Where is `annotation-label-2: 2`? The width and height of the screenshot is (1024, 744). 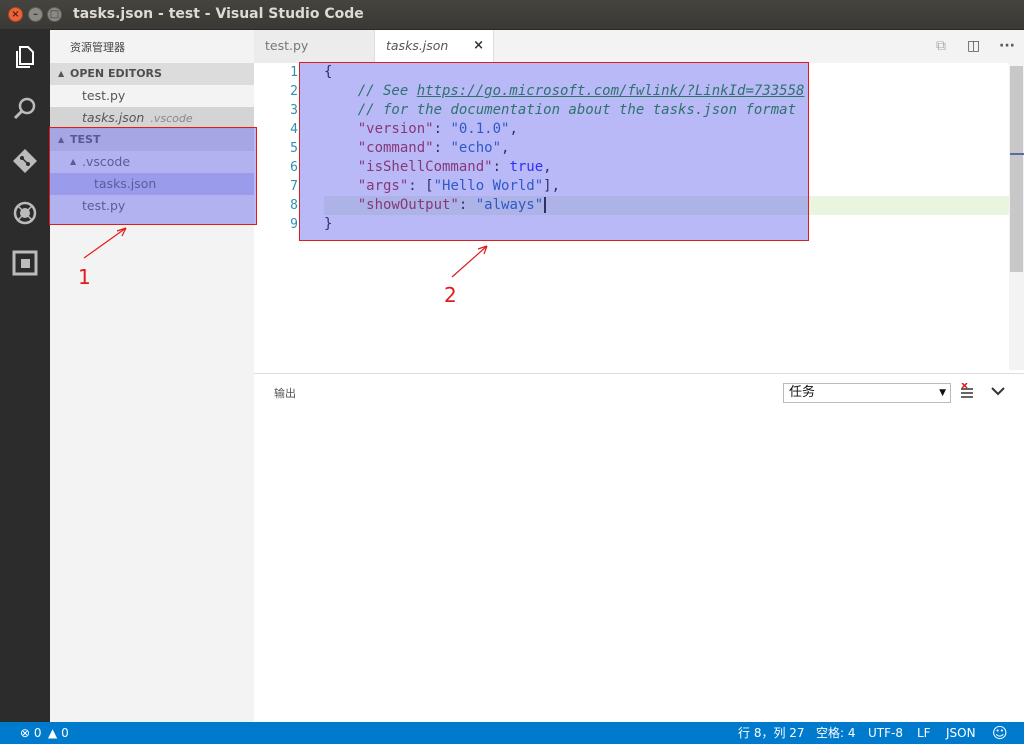
annotation-label-2: 2 is located at coordinates (450, 295).